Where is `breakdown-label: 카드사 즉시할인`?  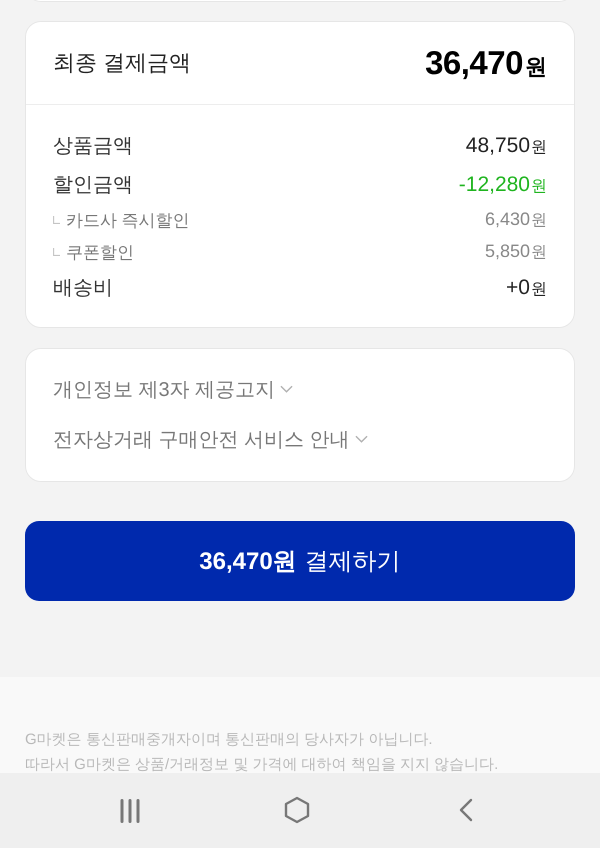
breakdown-label: 카드사 즉시할인 is located at coordinates (128, 221).